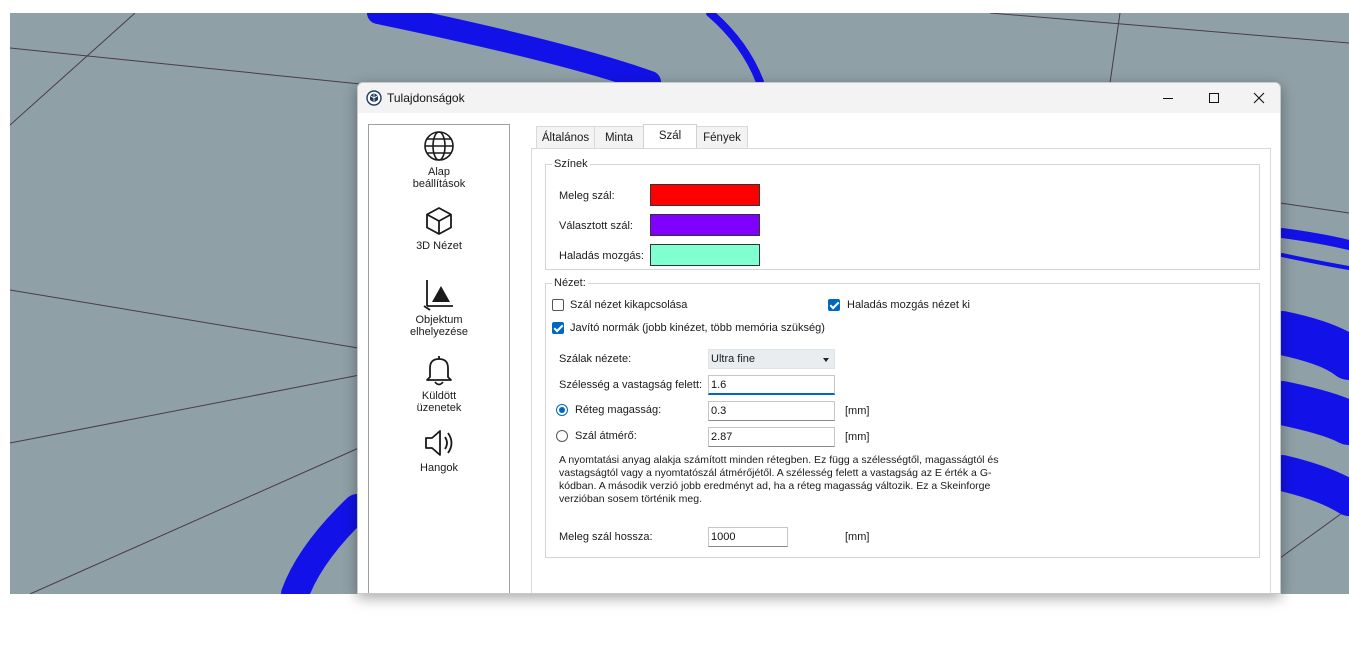 The height and width of the screenshot is (648, 1349). Describe the element at coordinates (618, 410) in the screenshot. I see `layer-height-label: Réteg magasság:` at that location.